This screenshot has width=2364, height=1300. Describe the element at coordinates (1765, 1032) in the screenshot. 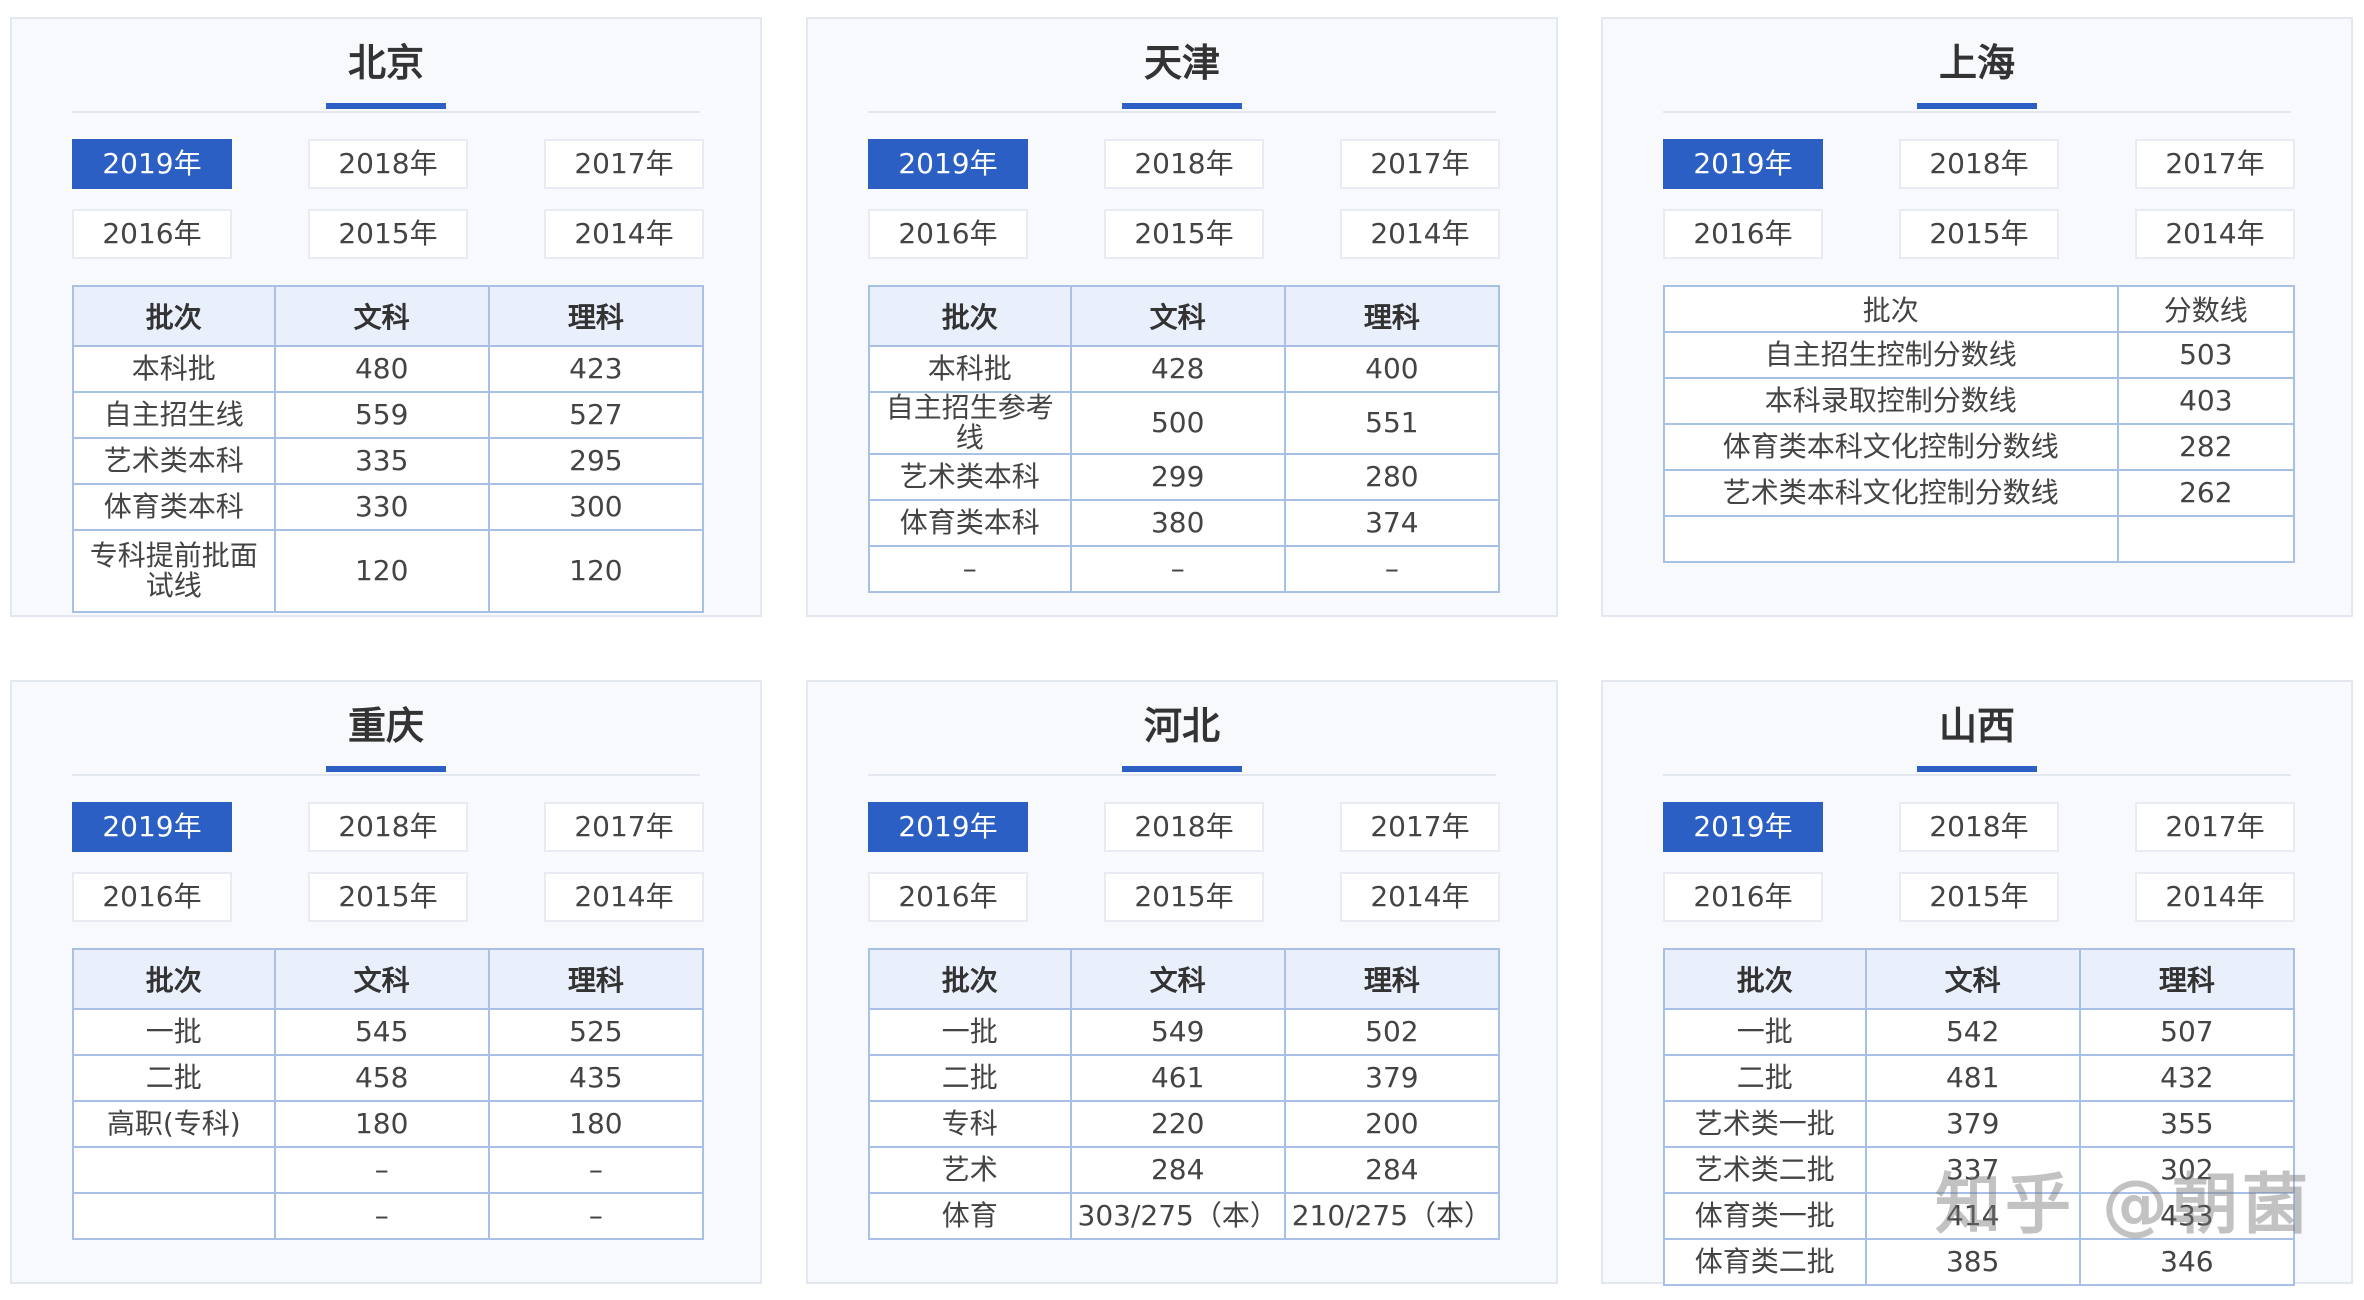

I see `batch-cell: 一批` at that location.